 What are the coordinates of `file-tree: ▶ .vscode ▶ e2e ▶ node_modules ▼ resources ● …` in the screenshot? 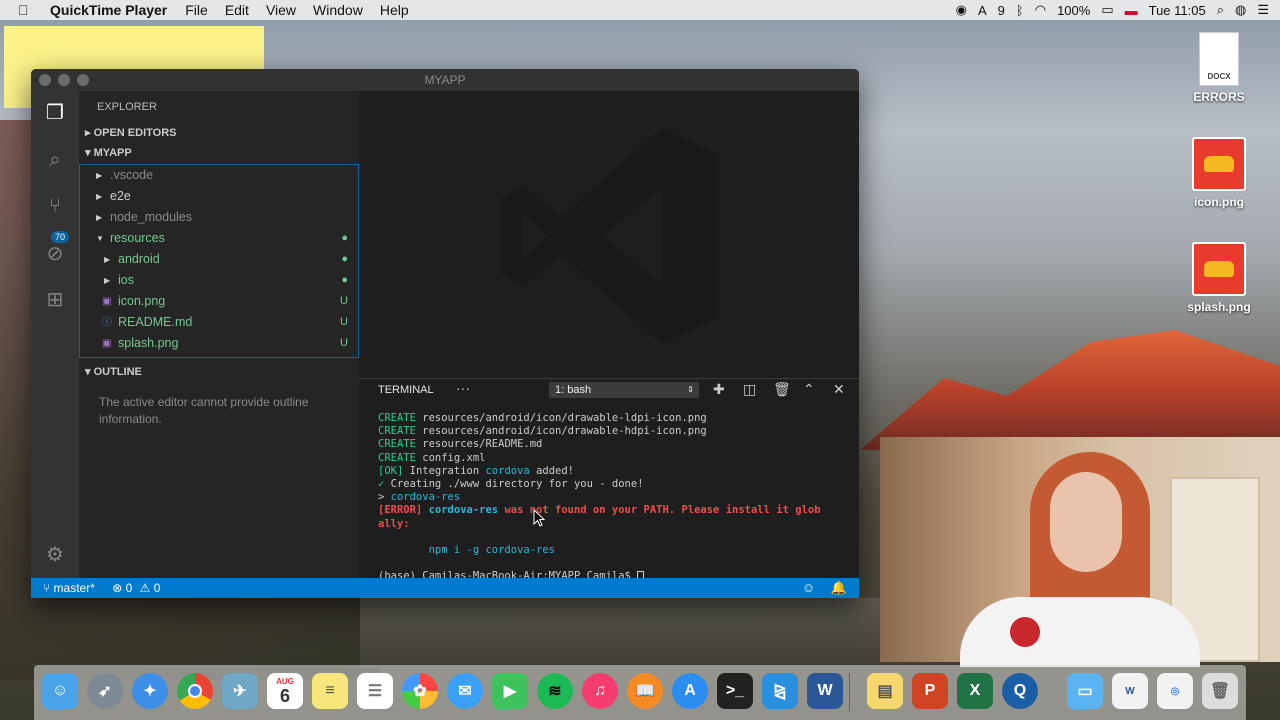 It's located at (219, 261).